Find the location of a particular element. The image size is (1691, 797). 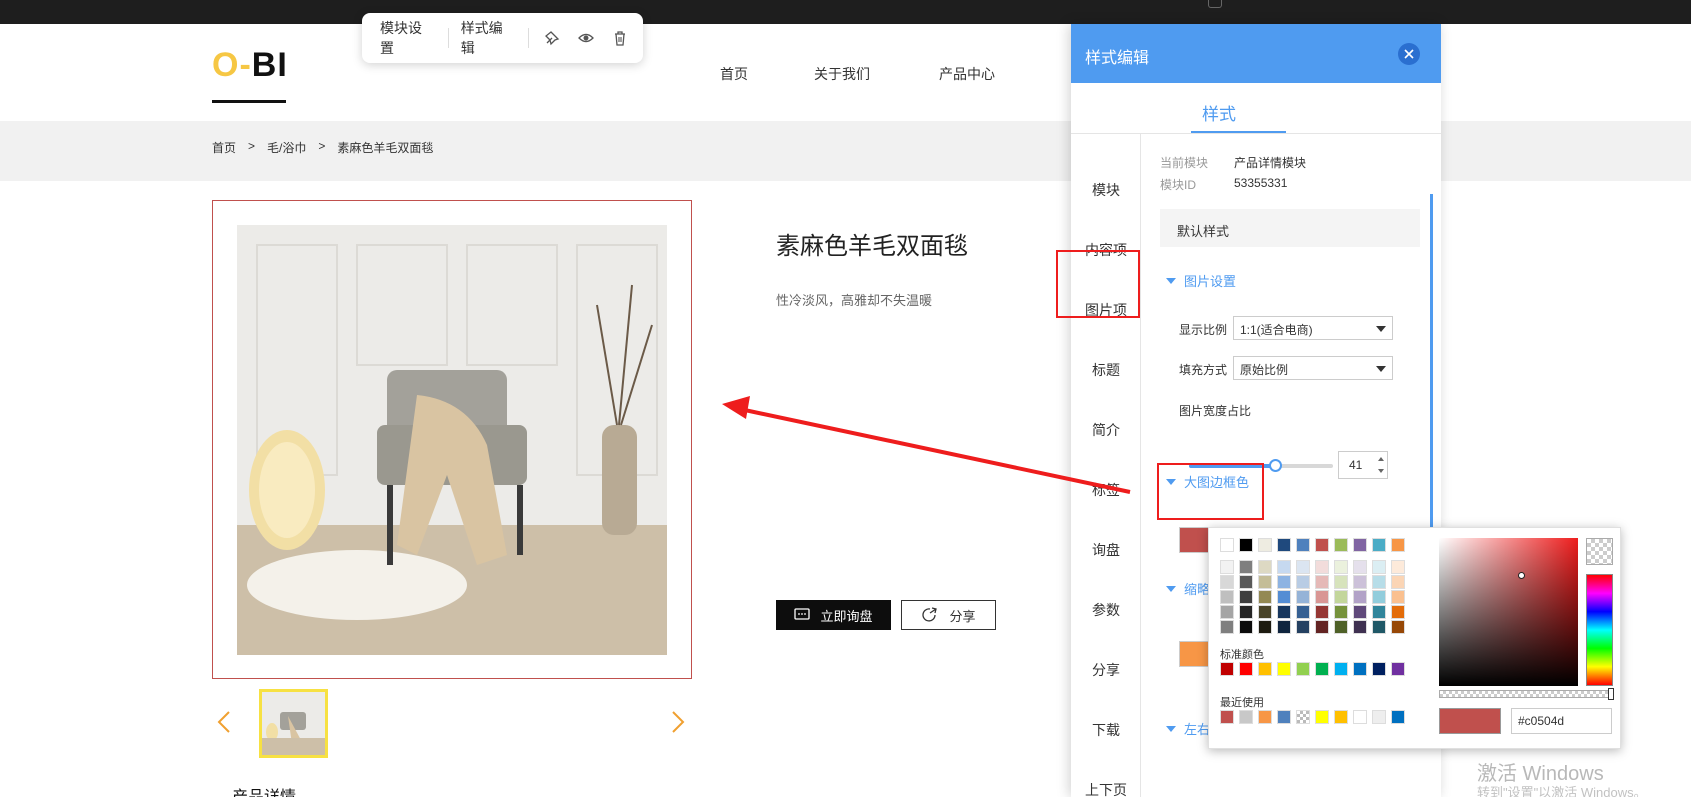

color-preview is located at coordinates (1470, 721).